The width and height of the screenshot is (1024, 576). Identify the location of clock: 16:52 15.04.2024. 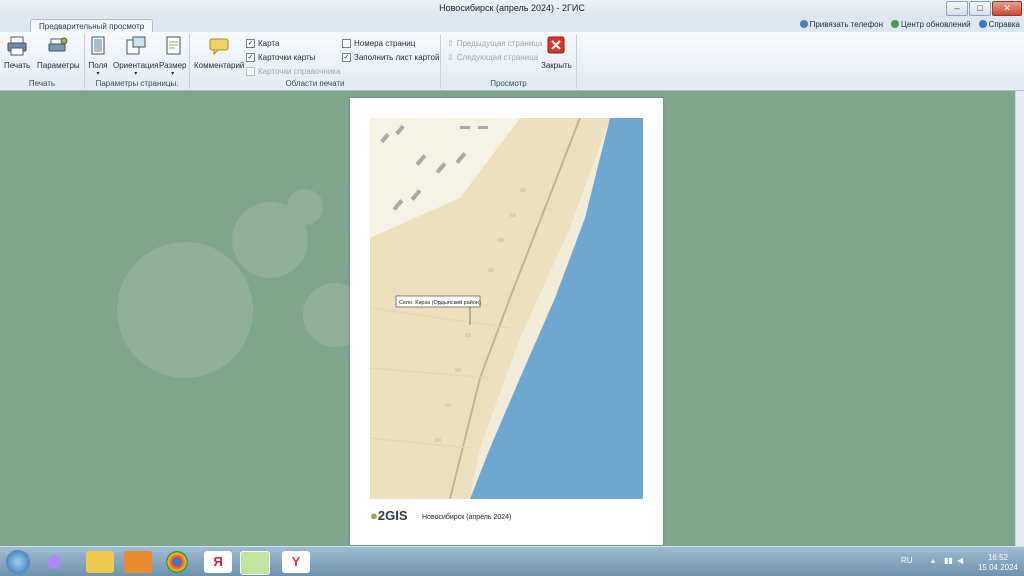
(998, 563).